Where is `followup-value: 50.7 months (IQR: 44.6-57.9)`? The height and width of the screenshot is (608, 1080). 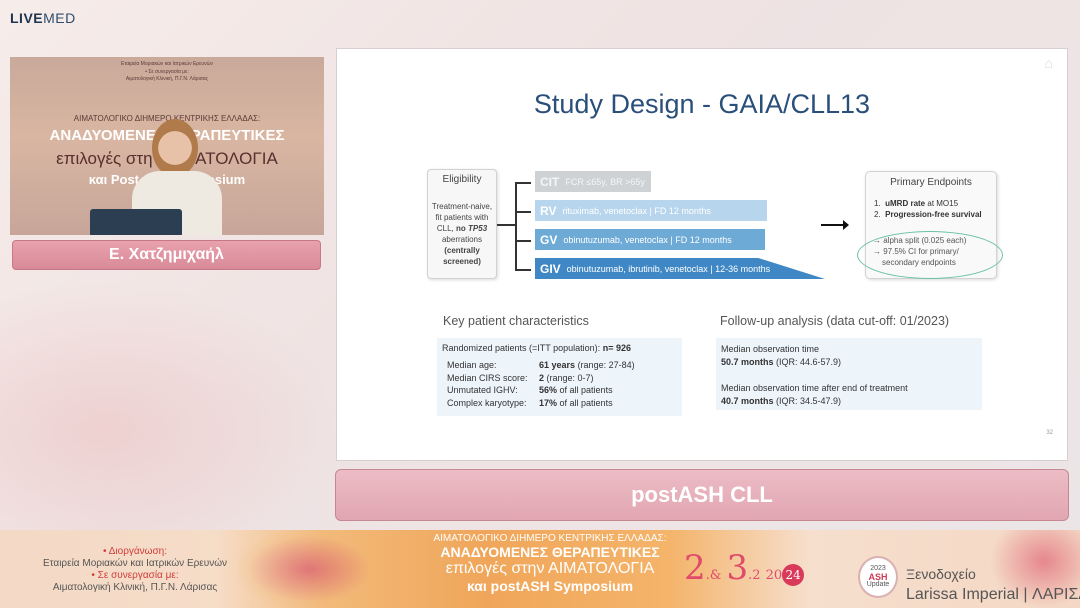
followup-value: 50.7 months (IQR: 44.6-57.9) is located at coordinates (849, 362).